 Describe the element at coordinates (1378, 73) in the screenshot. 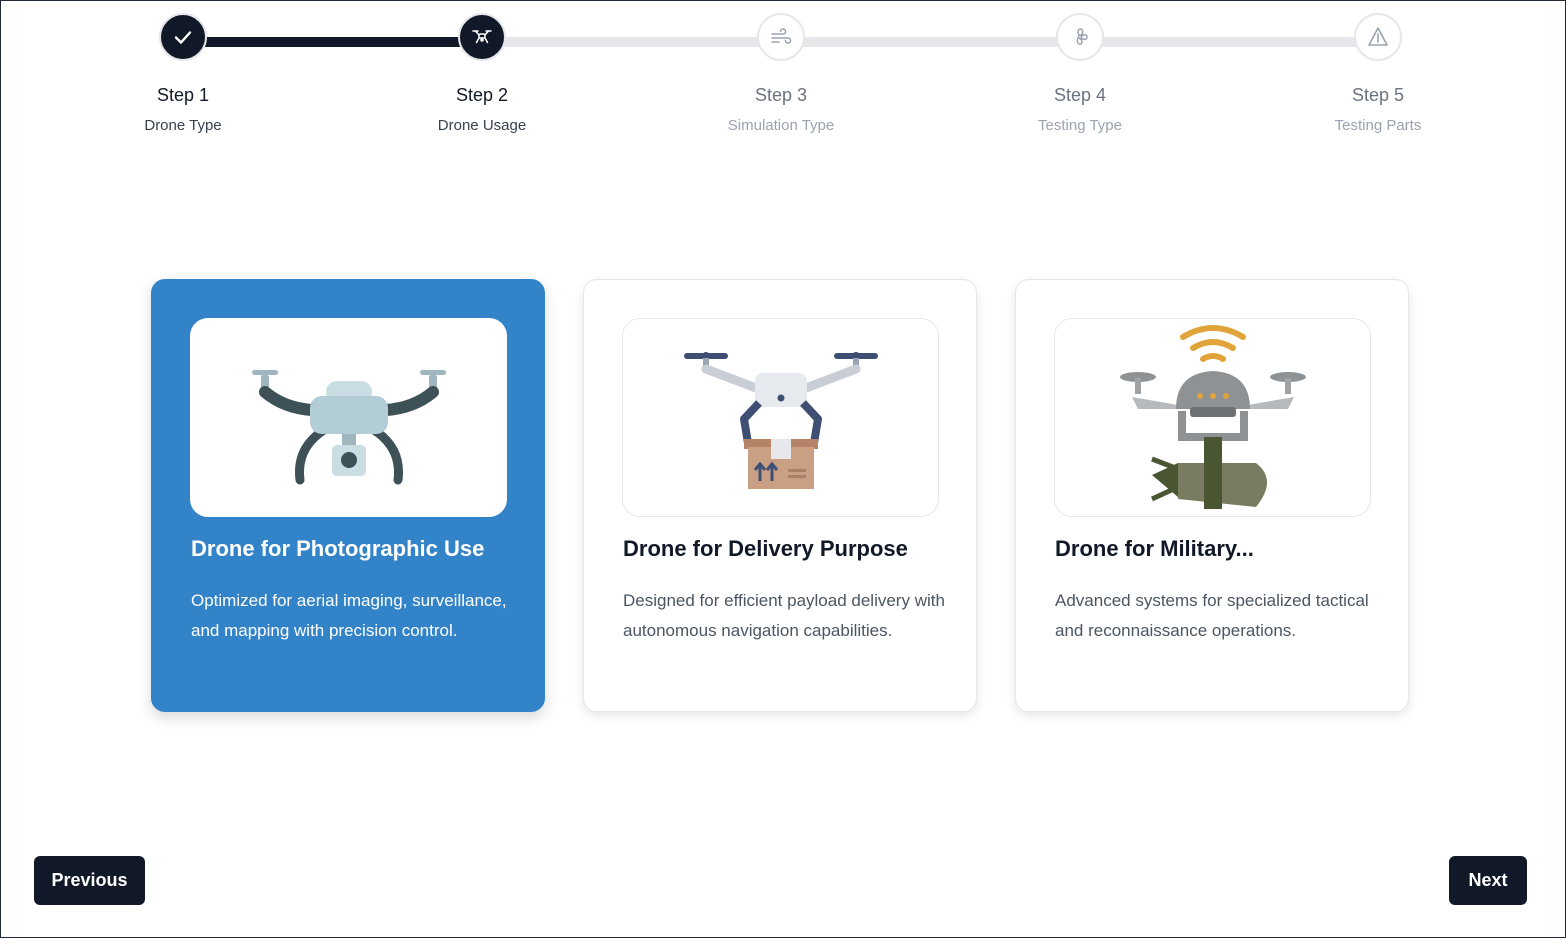

I see `step-5: Step 5 Testing Parts` at that location.